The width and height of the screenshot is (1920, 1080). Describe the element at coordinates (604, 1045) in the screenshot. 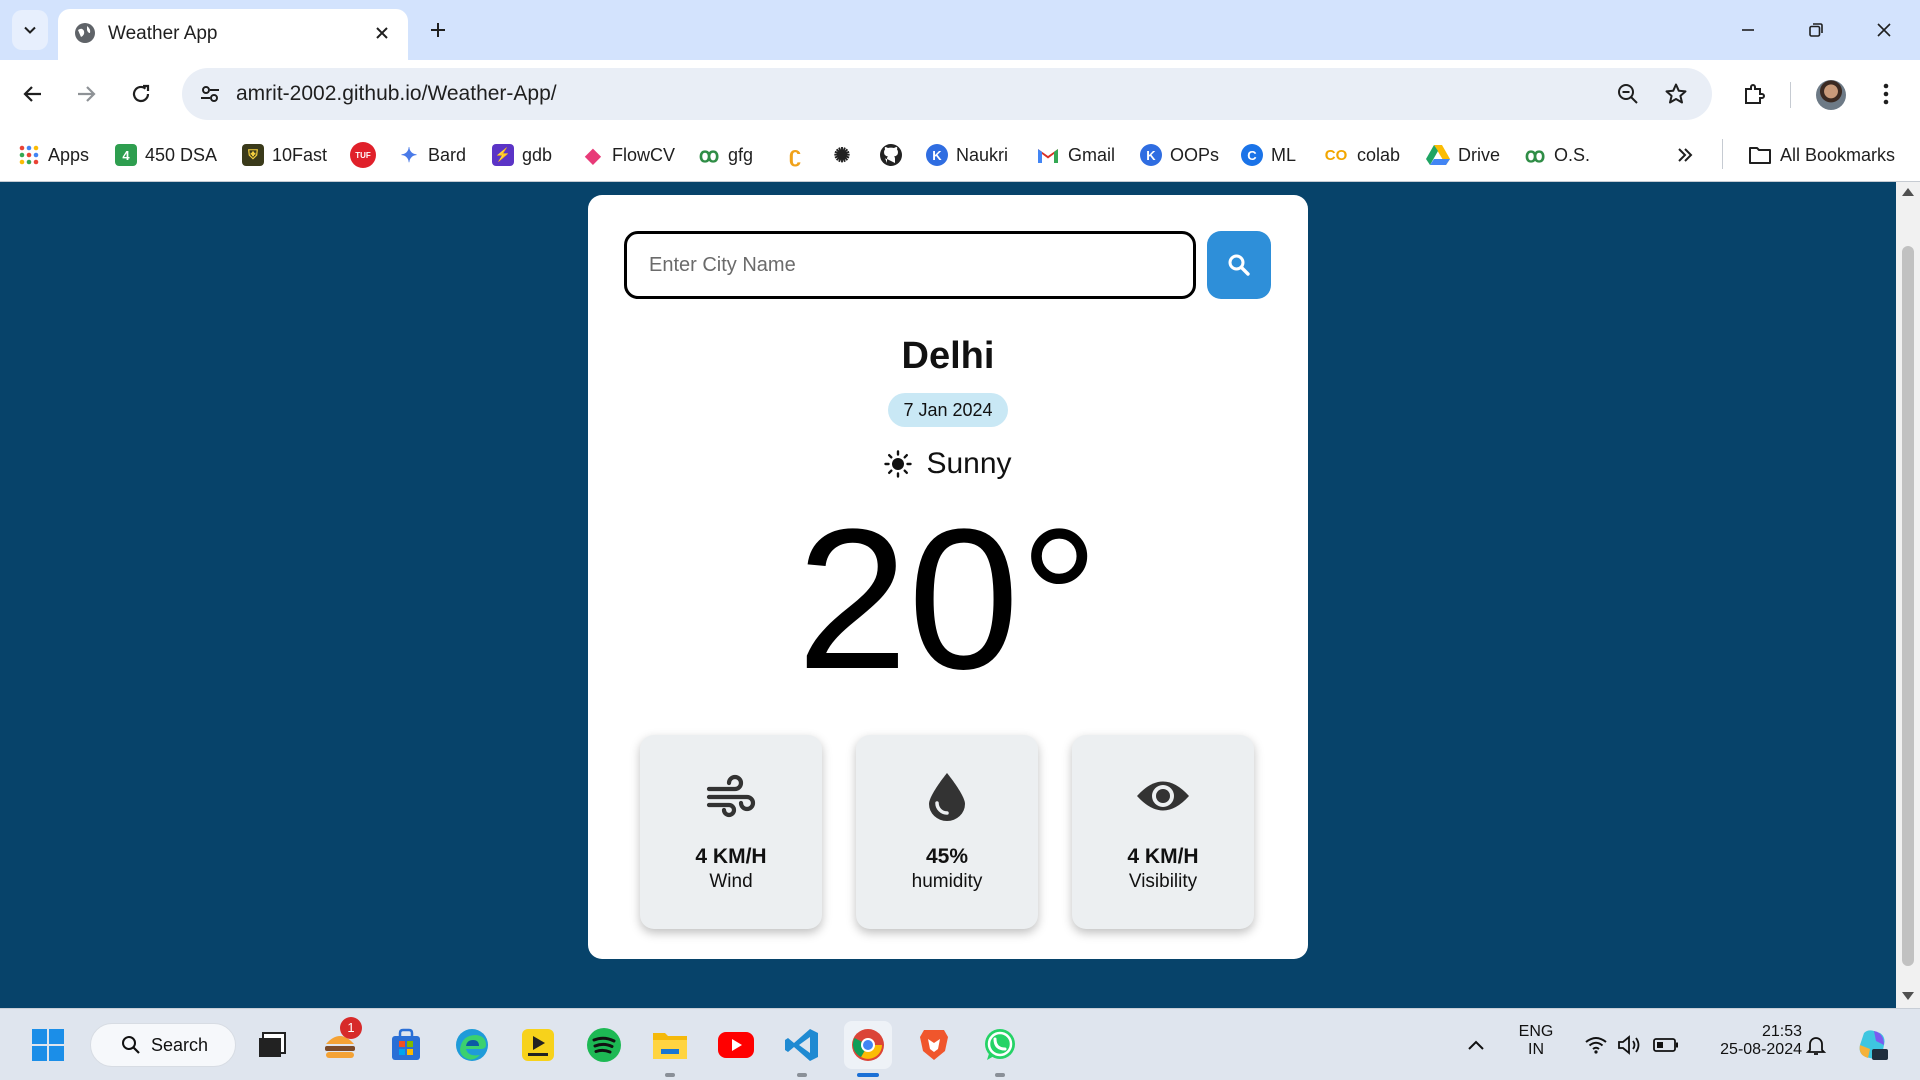

I see `taskbar-app-spotify` at that location.